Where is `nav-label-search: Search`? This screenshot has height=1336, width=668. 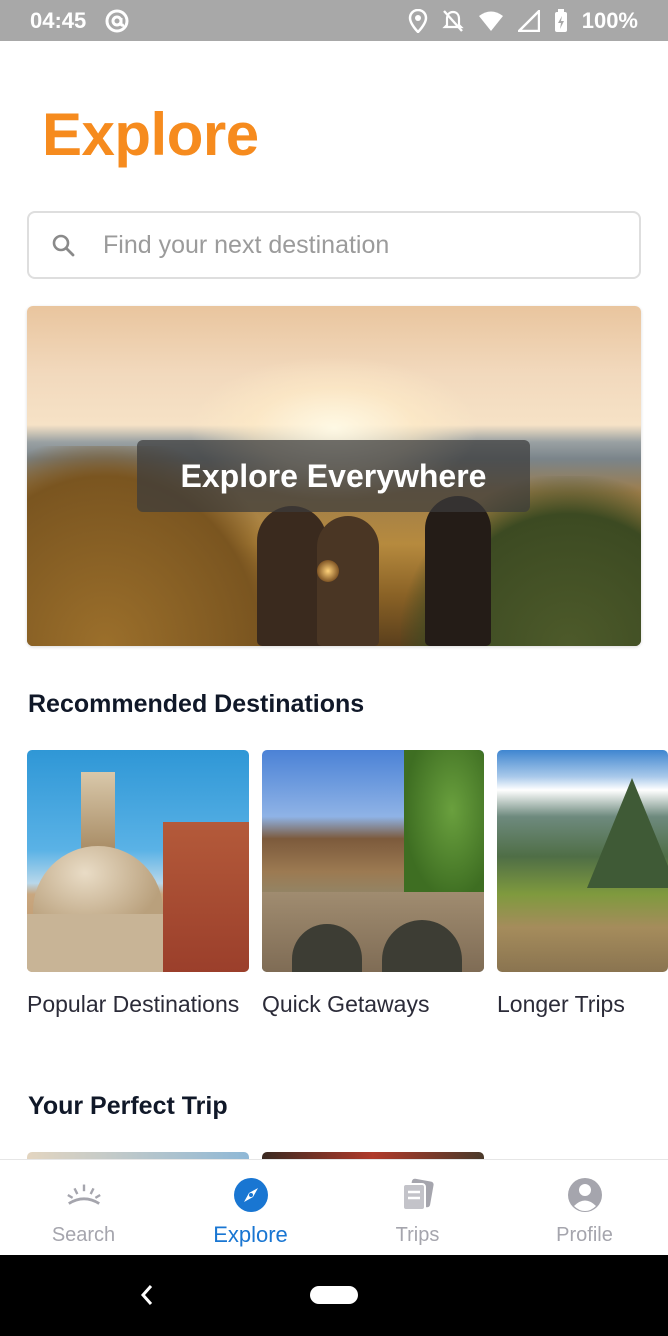
nav-label-search: Search is located at coordinates (83, 1235).